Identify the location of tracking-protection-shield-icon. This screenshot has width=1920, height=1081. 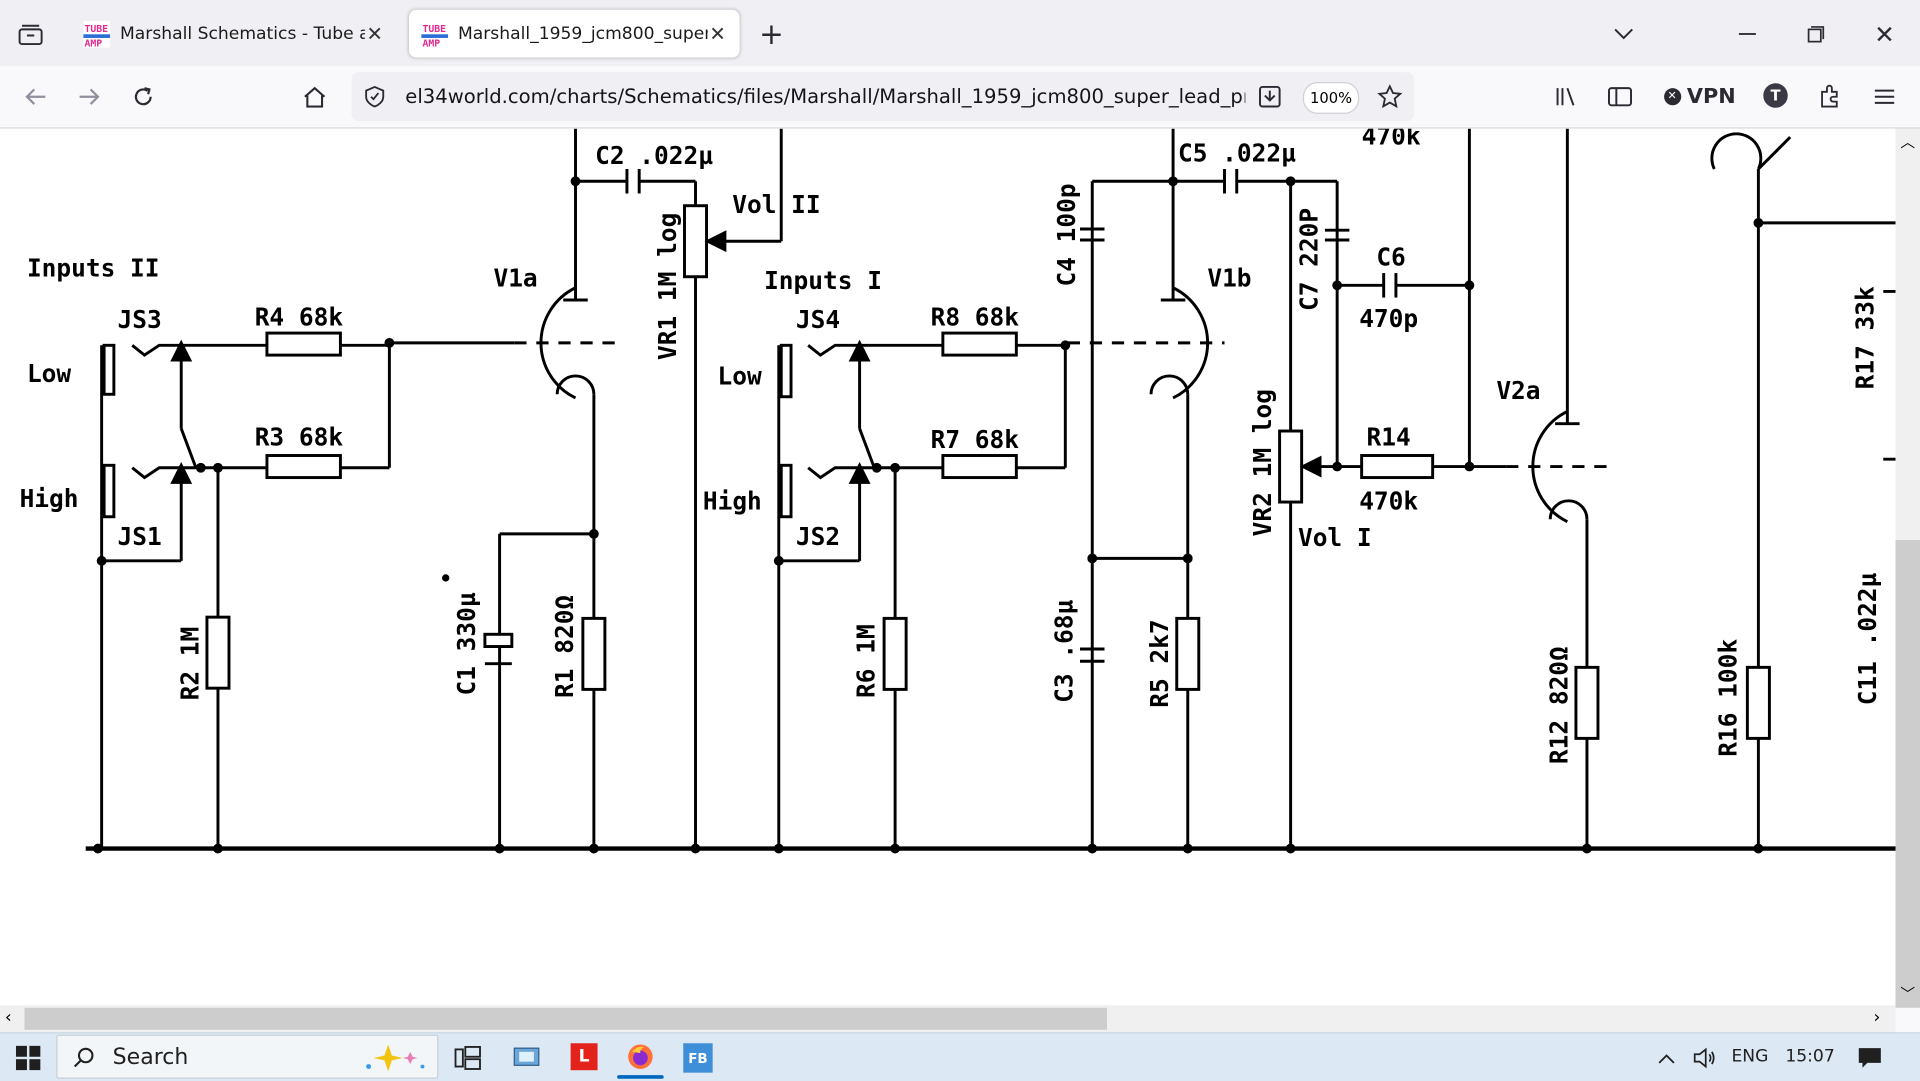
(374, 97).